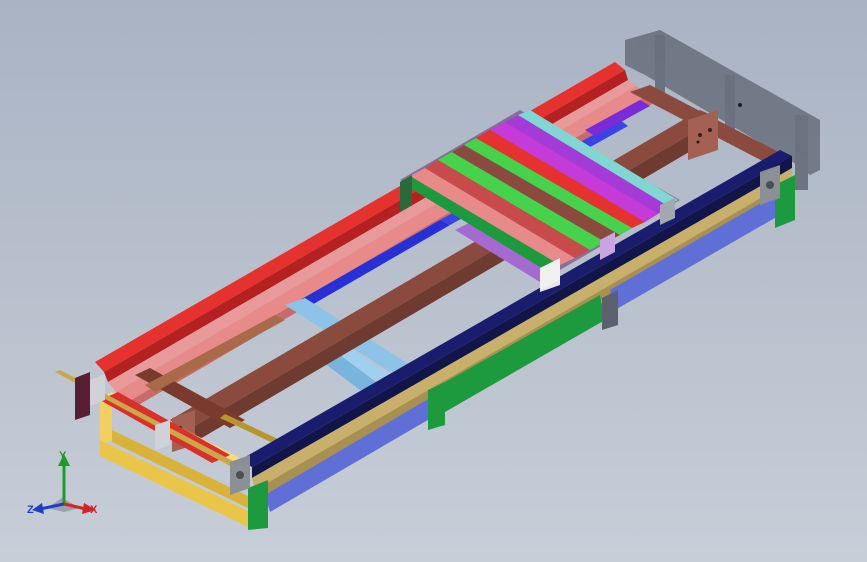 The height and width of the screenshot is (562, 867). I want to click on right-bearing, so click(770, 185).